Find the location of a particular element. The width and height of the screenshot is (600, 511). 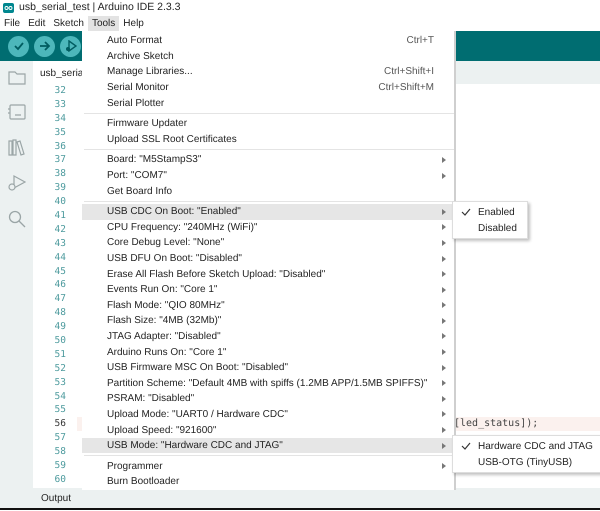

shortcut-label: Ctrl+T is located at coordinates (420, 41).